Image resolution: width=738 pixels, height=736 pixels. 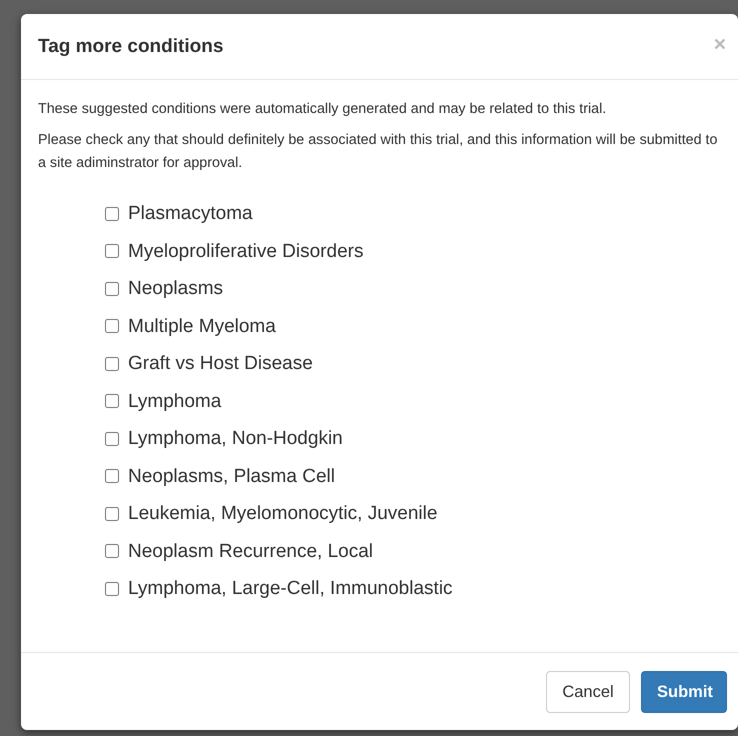 I want to click on condition-label: Graft vs Host Disease, so click(x=220, y=364).